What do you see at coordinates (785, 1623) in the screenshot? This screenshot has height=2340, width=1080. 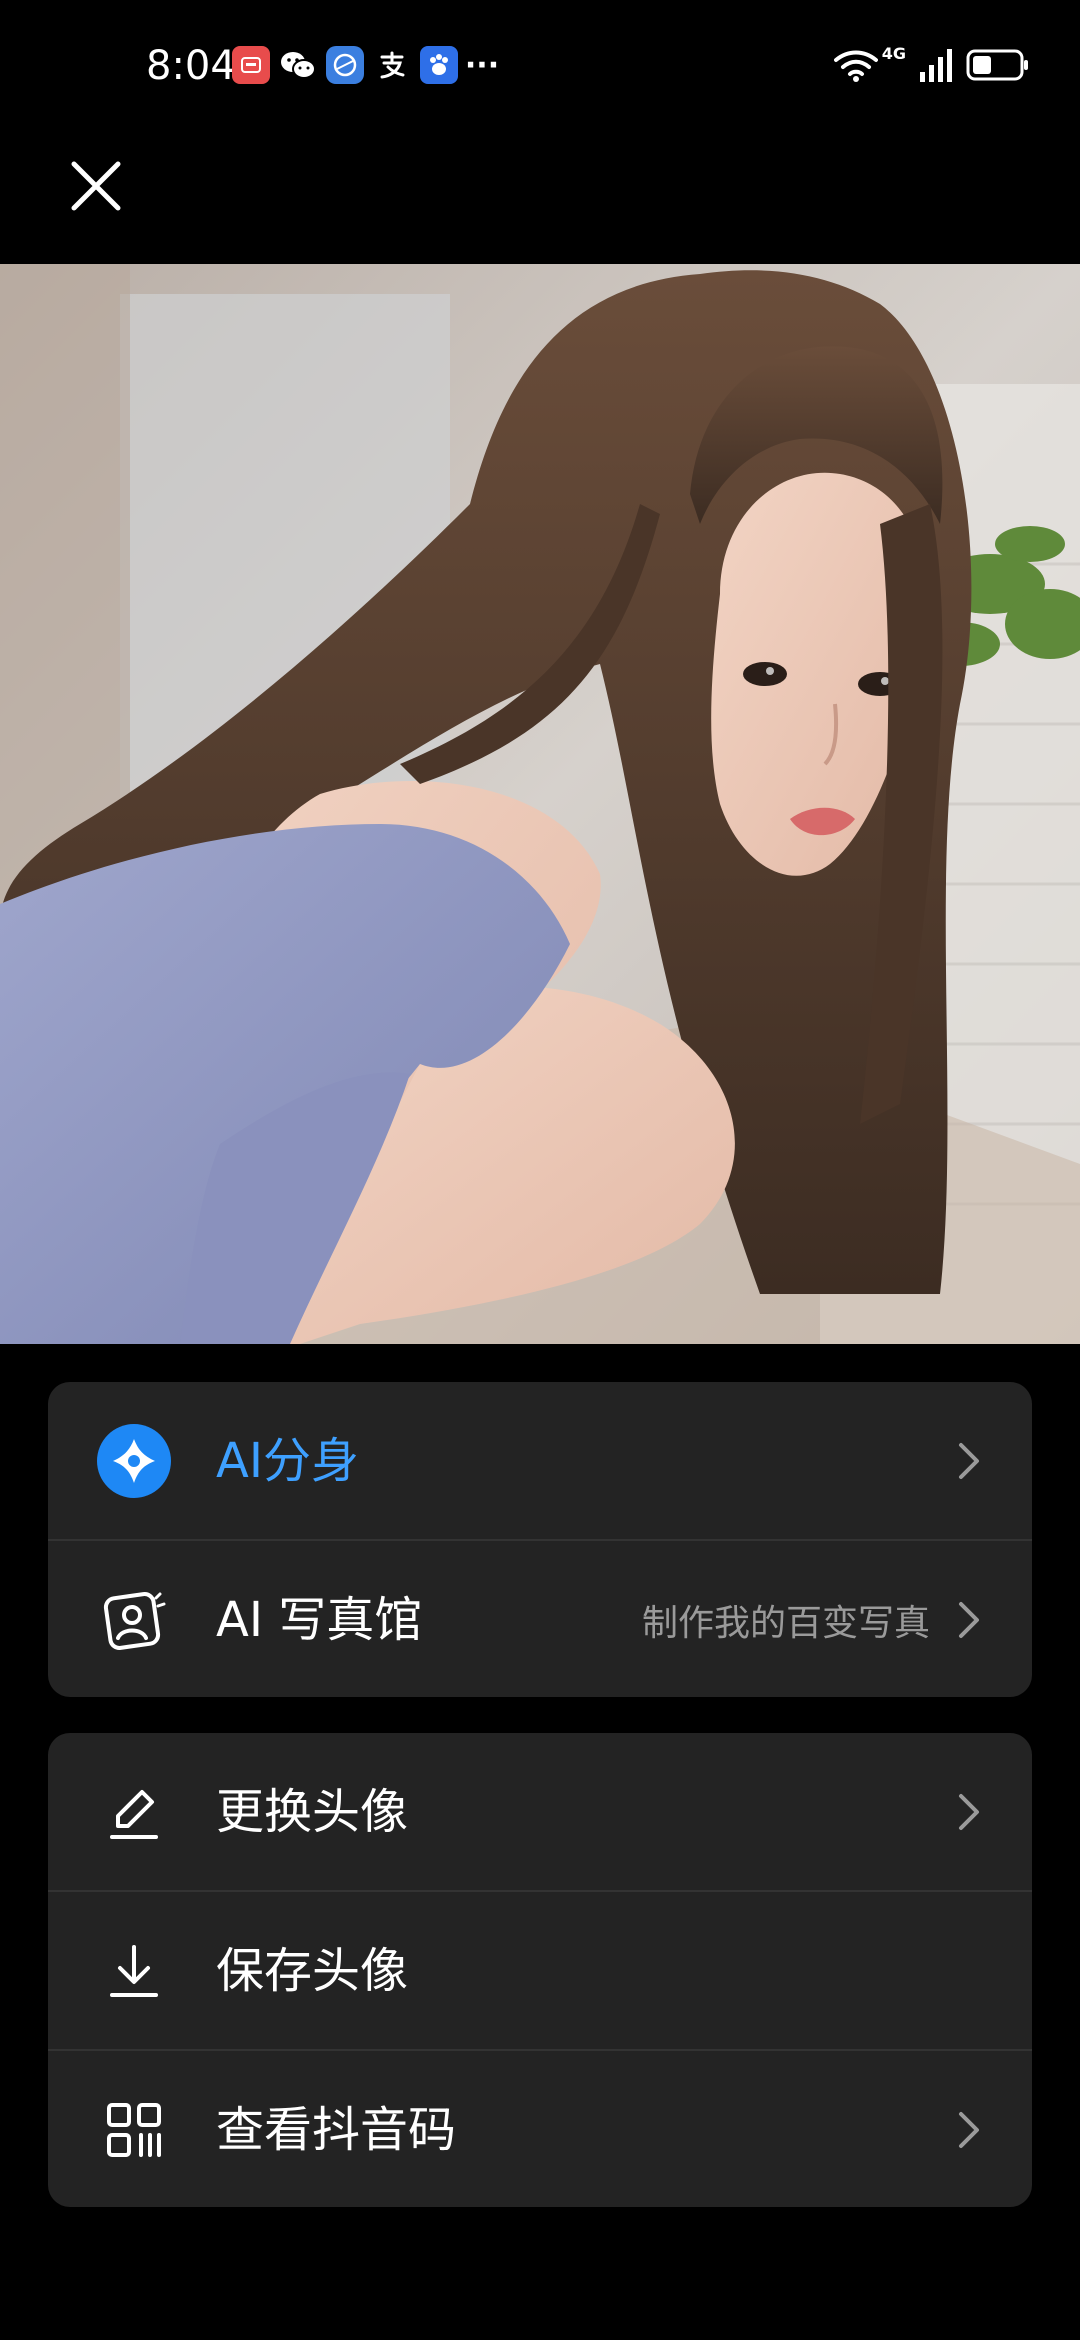 I see `ai-studio-subtitle: 制作我的百变写真` at bounding box center [785, 1623].